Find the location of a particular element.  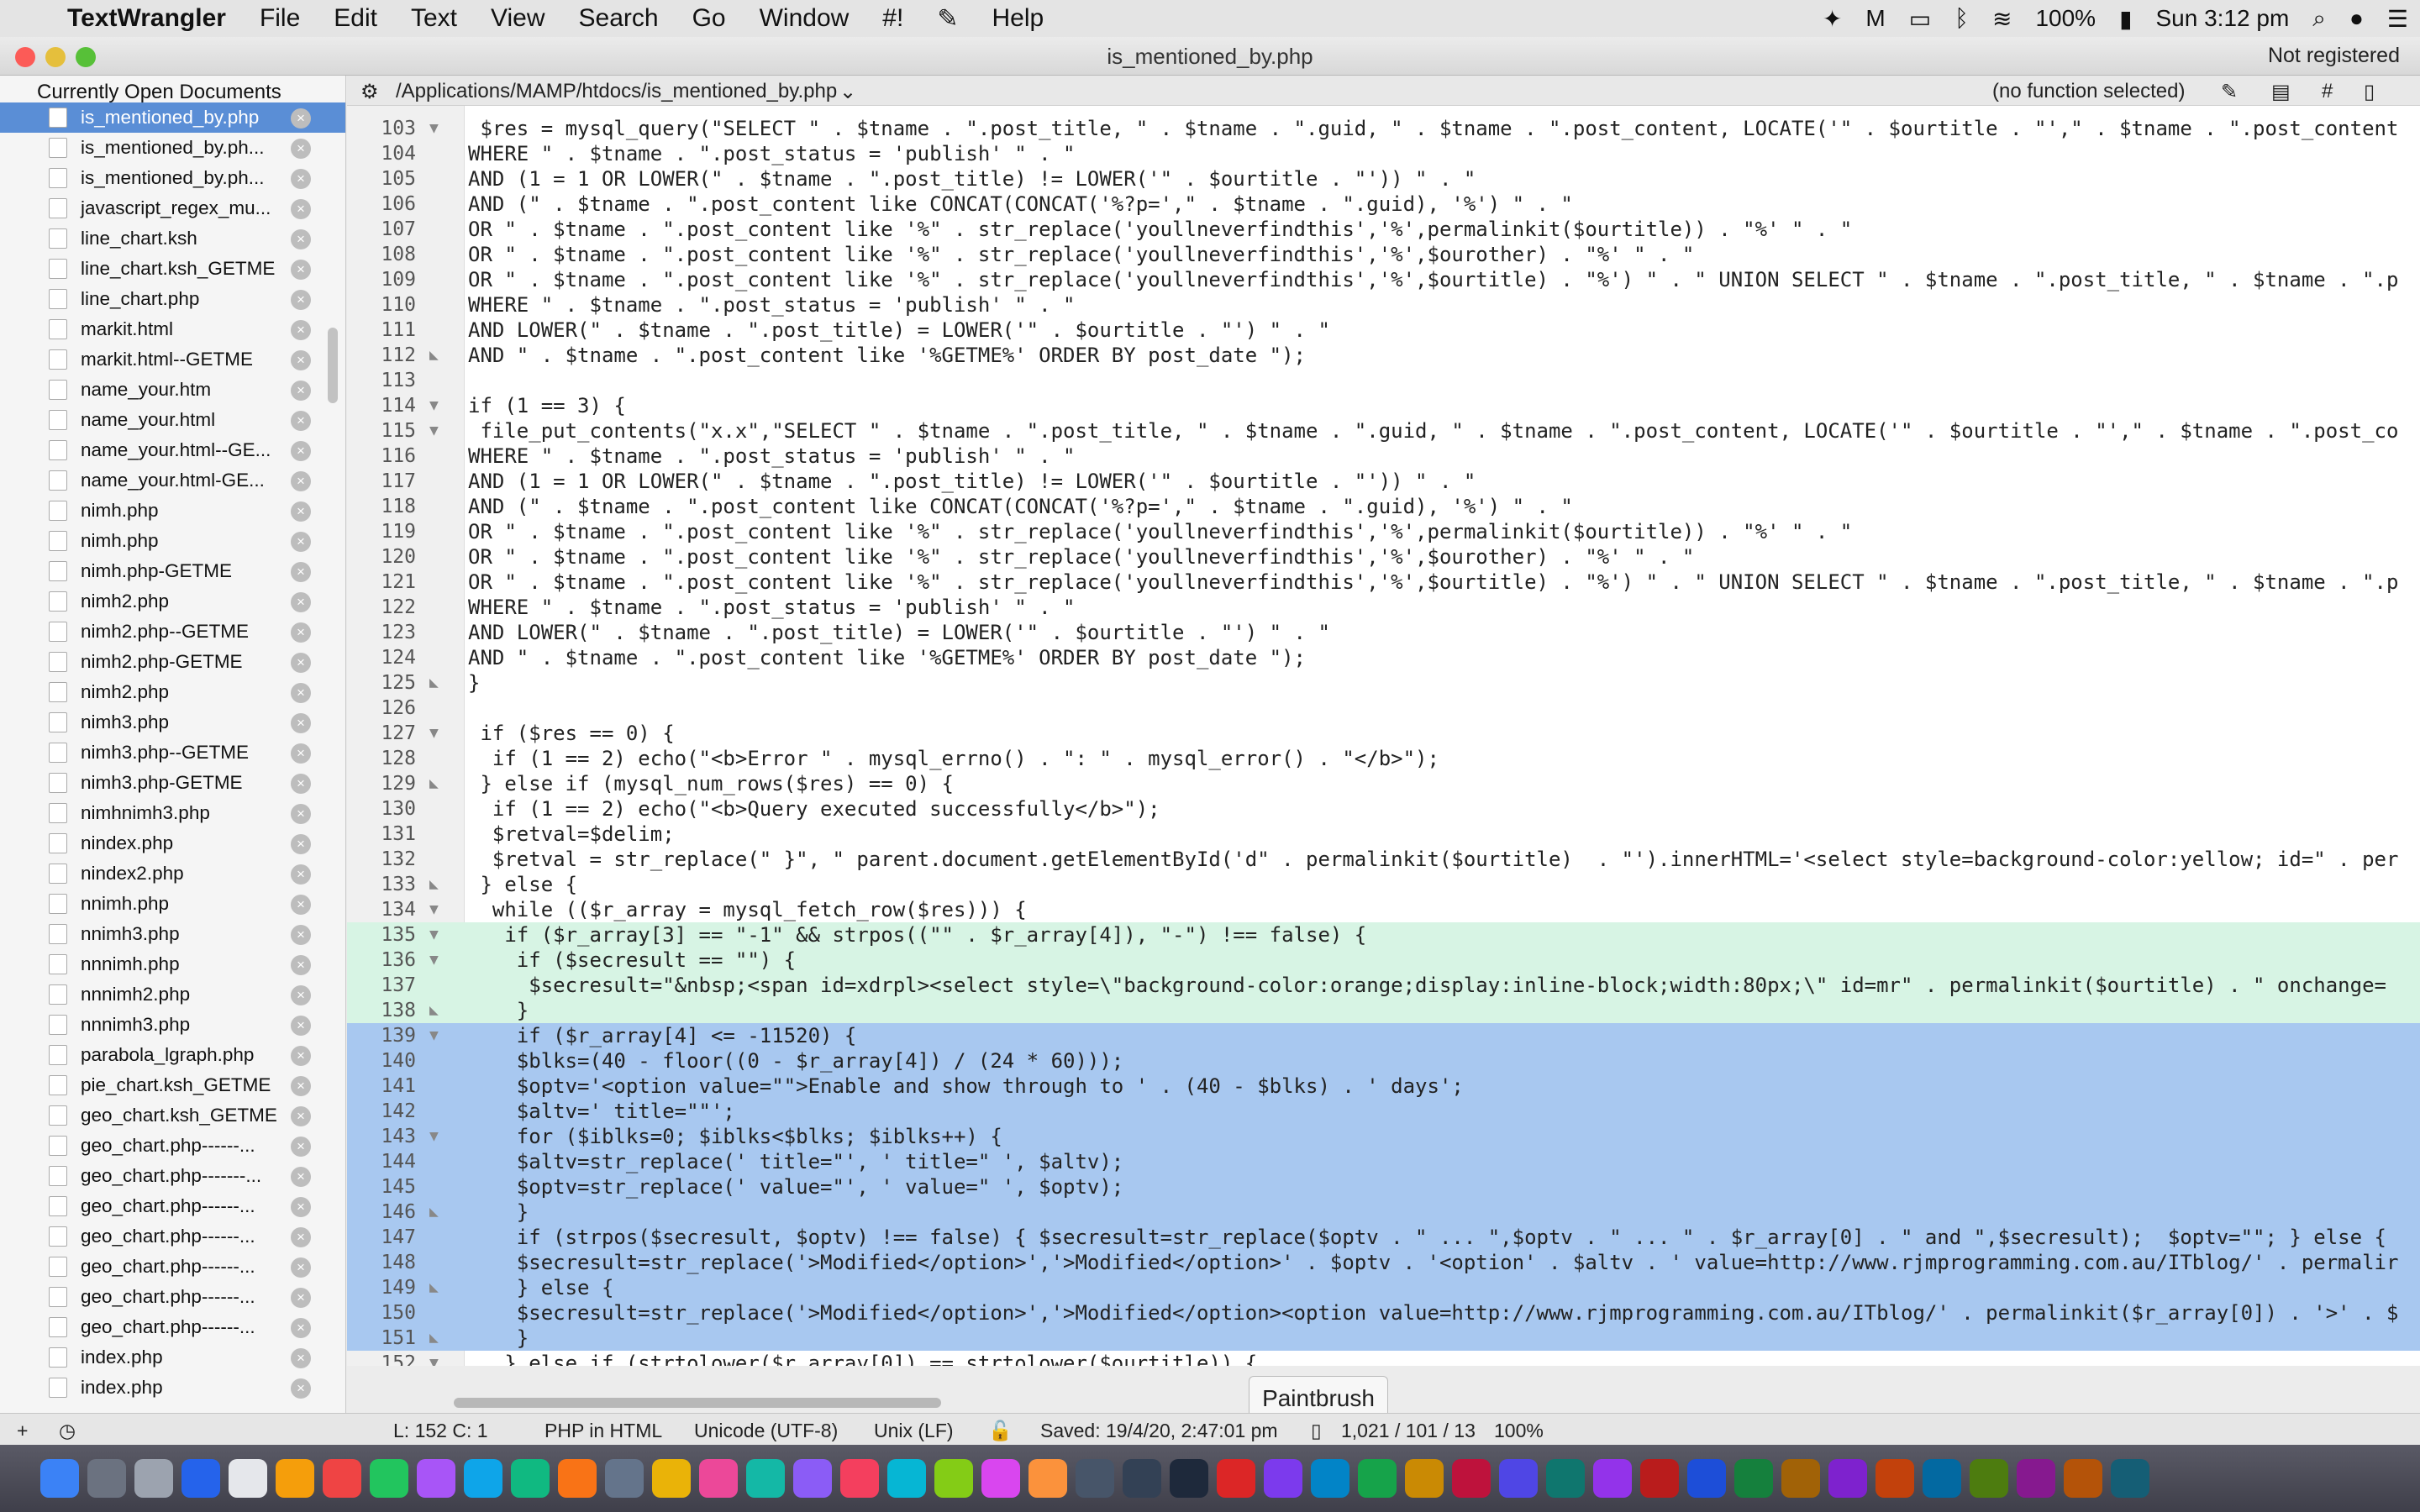

add-document-button: + is located at coordinates (22, 1431).